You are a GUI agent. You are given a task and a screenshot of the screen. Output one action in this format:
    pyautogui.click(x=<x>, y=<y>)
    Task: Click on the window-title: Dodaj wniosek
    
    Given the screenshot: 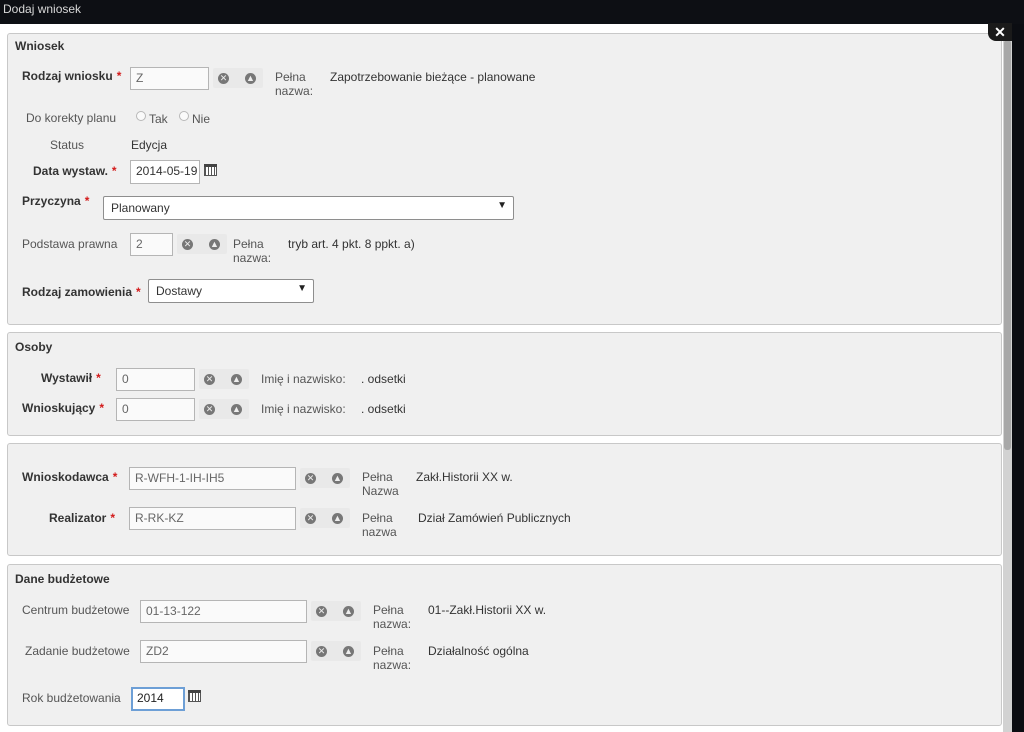 What is the action you would take?
    pyautogui.click(x=42, y=9)
    